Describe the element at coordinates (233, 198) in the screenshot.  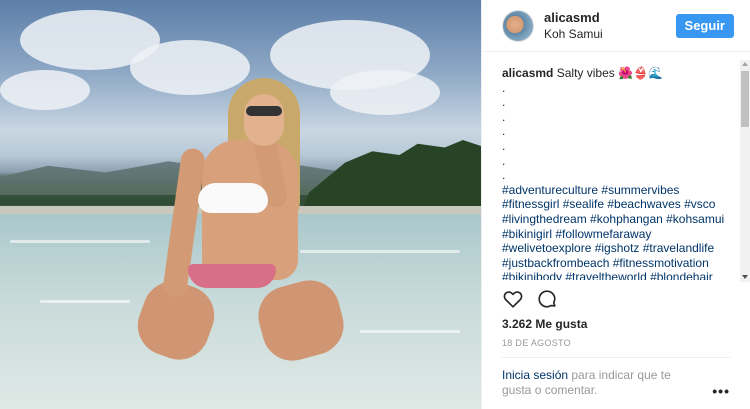
I see `person-bikini-top` at that location.